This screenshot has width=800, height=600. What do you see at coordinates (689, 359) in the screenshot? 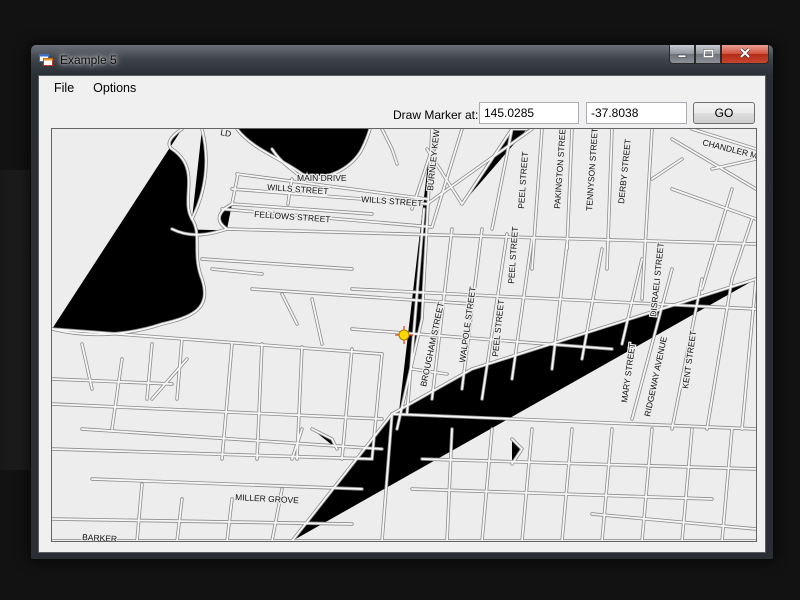
I see `street-label-kent-street: KENT STREET` at bounding box center [689, 359].